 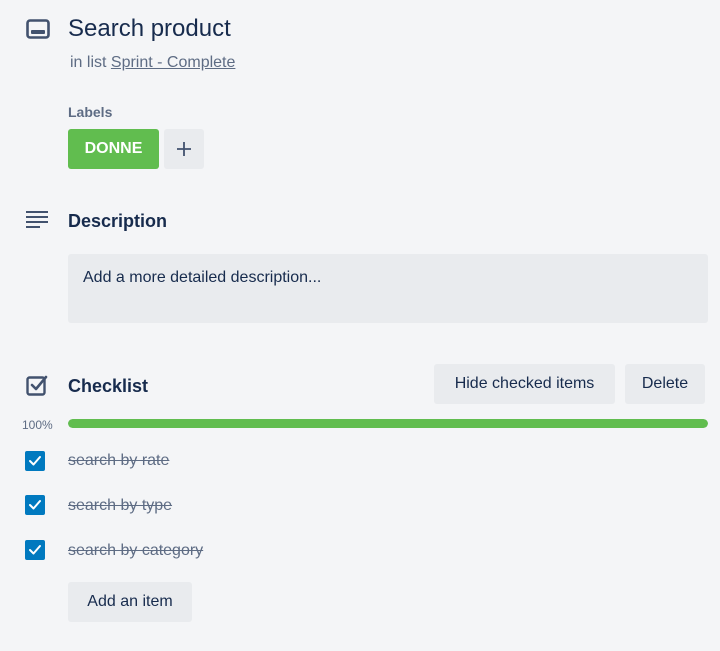 I want to click on checklist-icon, so click(x=37, y=385).